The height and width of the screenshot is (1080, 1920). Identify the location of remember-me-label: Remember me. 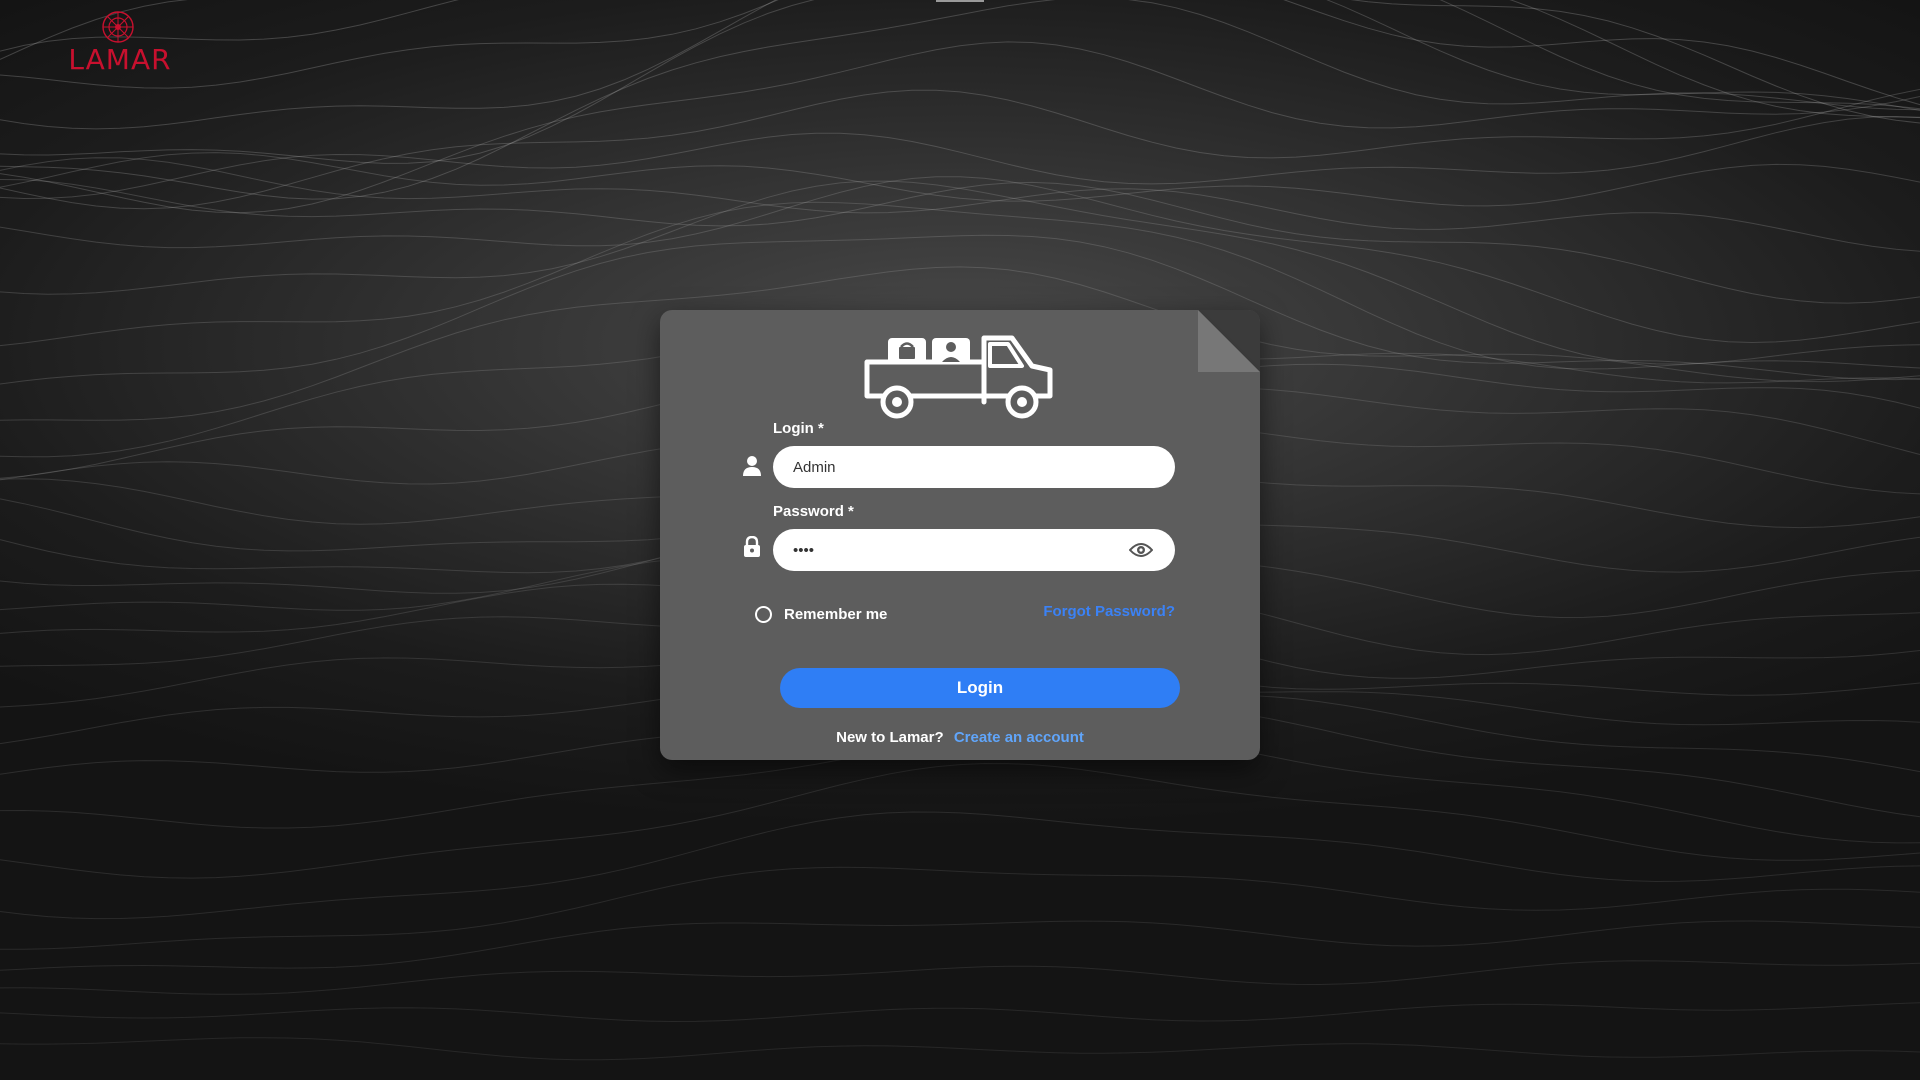
(836, 614).